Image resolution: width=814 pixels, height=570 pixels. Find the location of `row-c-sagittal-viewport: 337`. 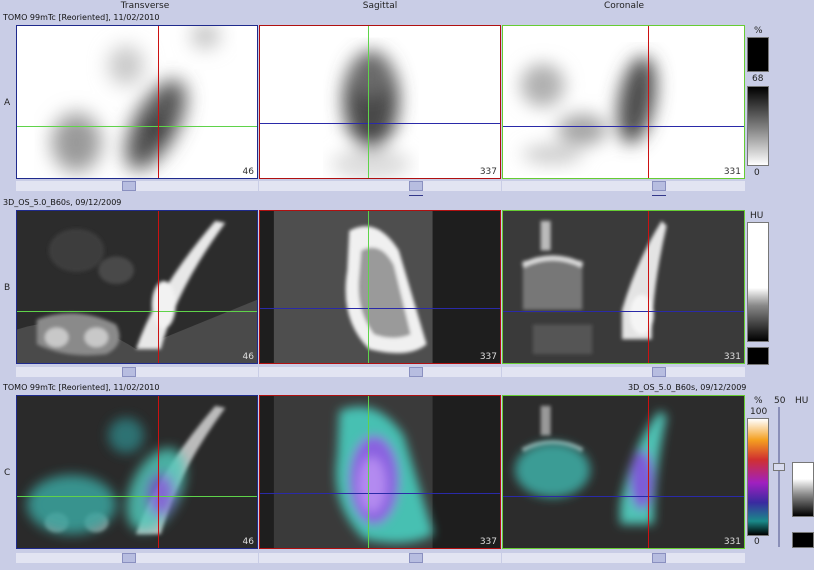

row-c-sagittal-viewport: 337 is located at coordinates (380, 472).